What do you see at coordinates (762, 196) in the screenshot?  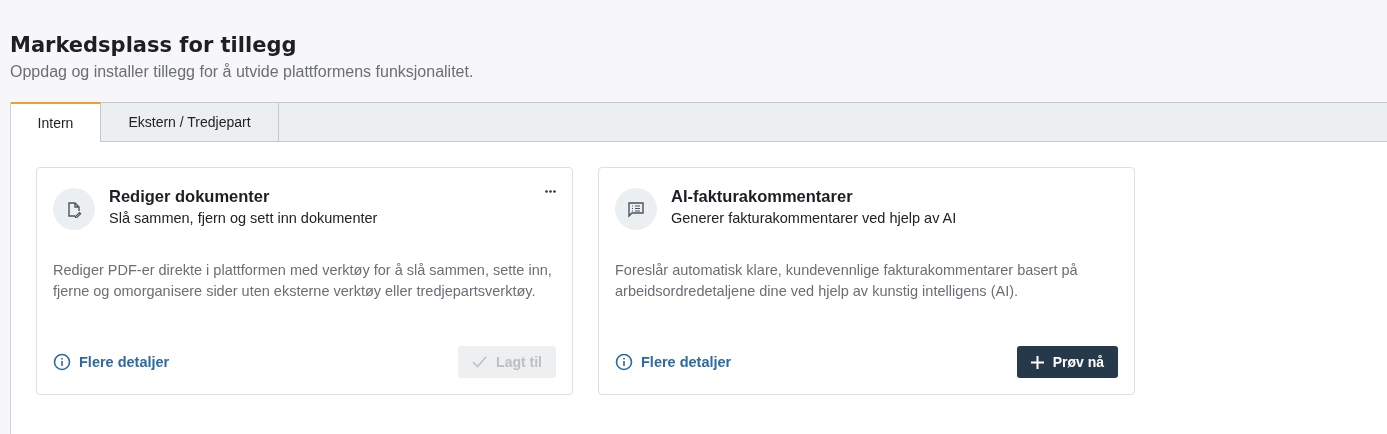 I see `addon-title: AI-fakturakommentarer` at bounding box center [762, 196].